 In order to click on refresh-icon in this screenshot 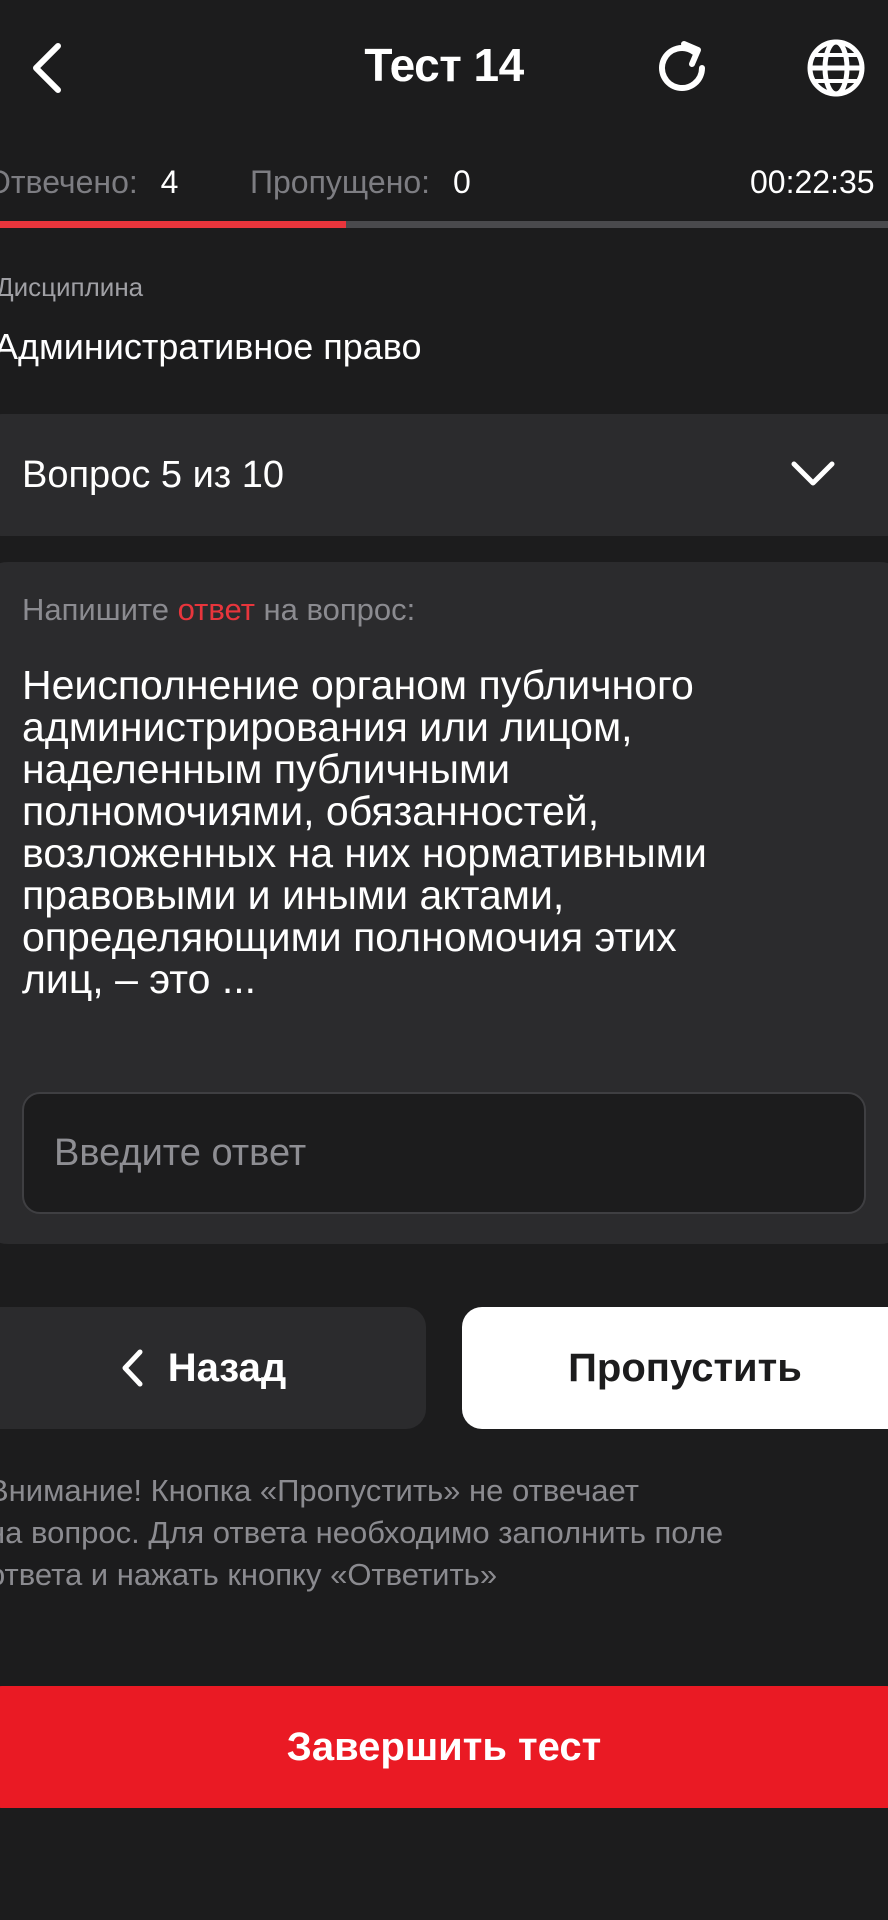, I will do `click(682, 66)`.